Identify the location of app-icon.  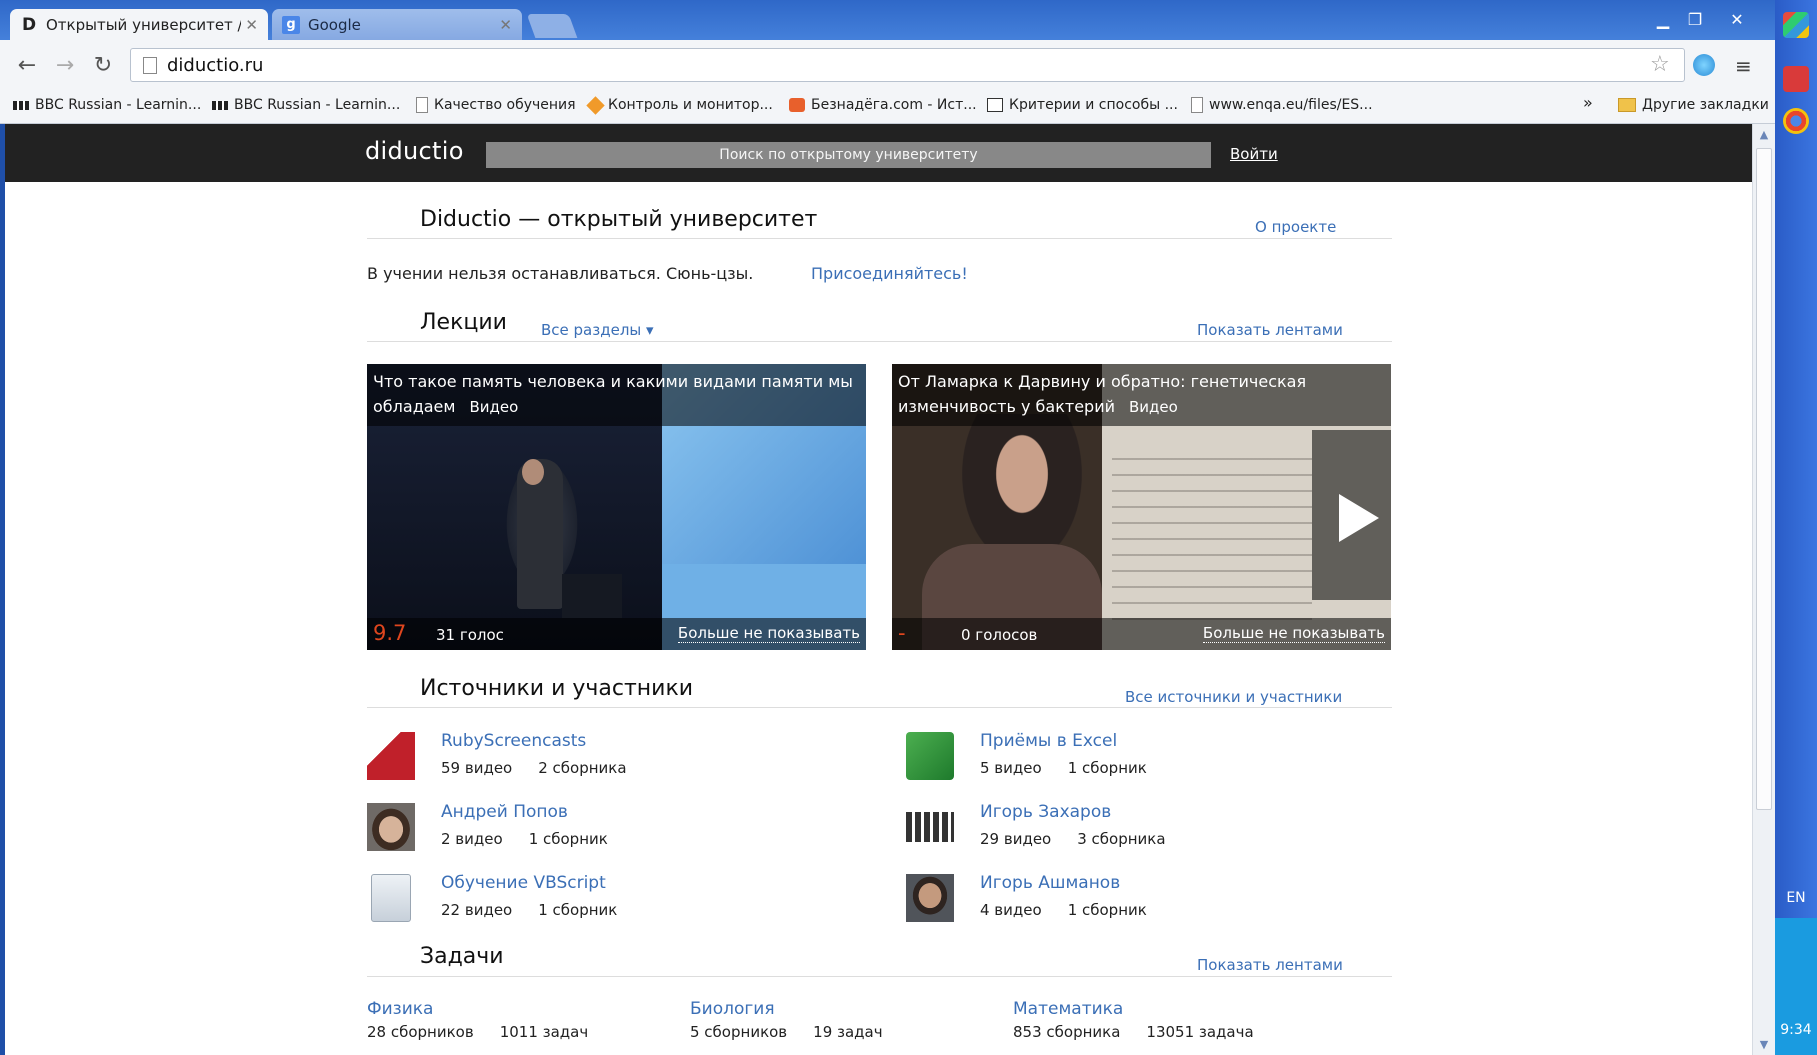
(1796, 79).